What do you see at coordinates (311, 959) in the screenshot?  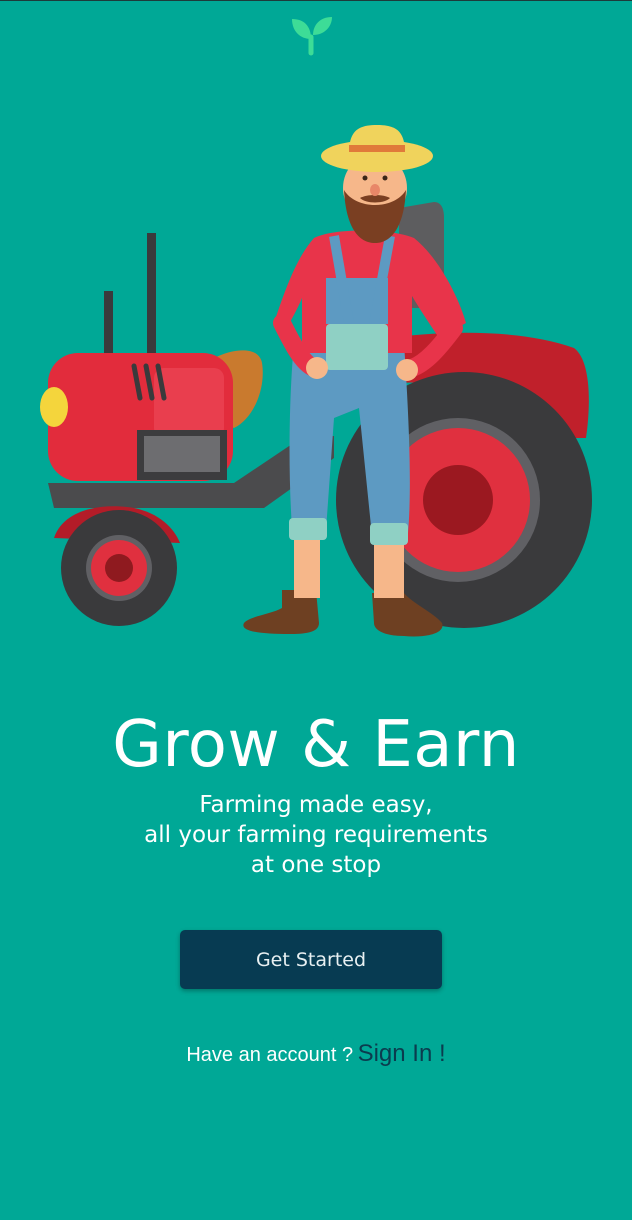 I see `get-started-button: Get Started` at bounding box center [311, 959].